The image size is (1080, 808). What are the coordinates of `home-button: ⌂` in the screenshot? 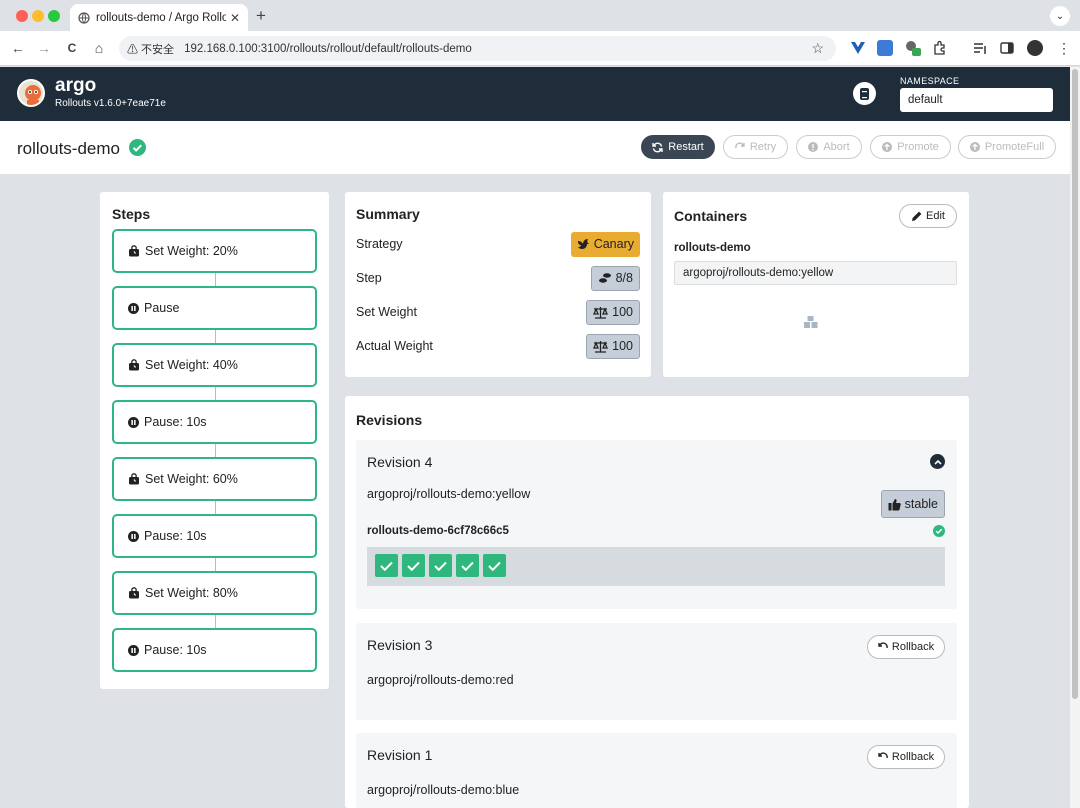 It's located at (99, 48).